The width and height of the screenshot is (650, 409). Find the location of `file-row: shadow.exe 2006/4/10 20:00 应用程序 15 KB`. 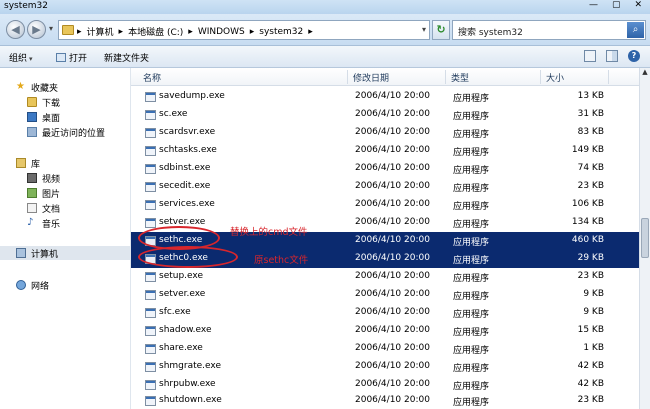

file-row: shadow.exe 2006/4/10 20:00 应用程序 15 KB is located at coordinates (385, 331).